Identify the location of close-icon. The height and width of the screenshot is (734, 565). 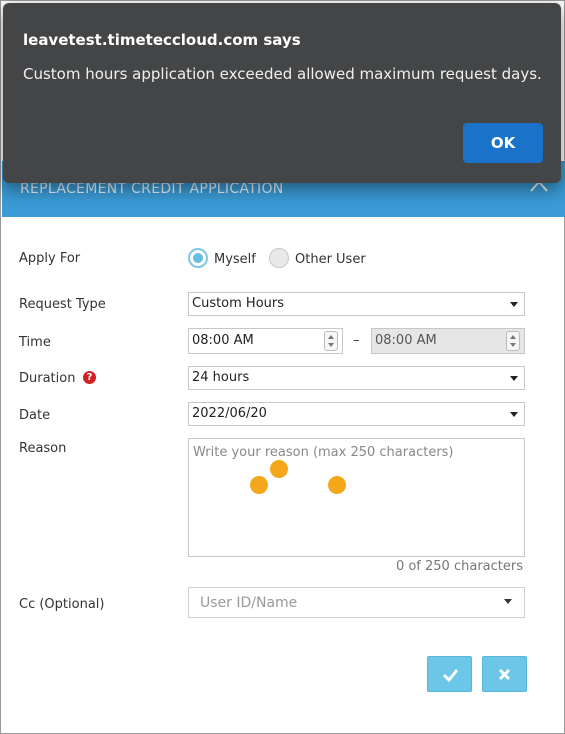
(504, 674).